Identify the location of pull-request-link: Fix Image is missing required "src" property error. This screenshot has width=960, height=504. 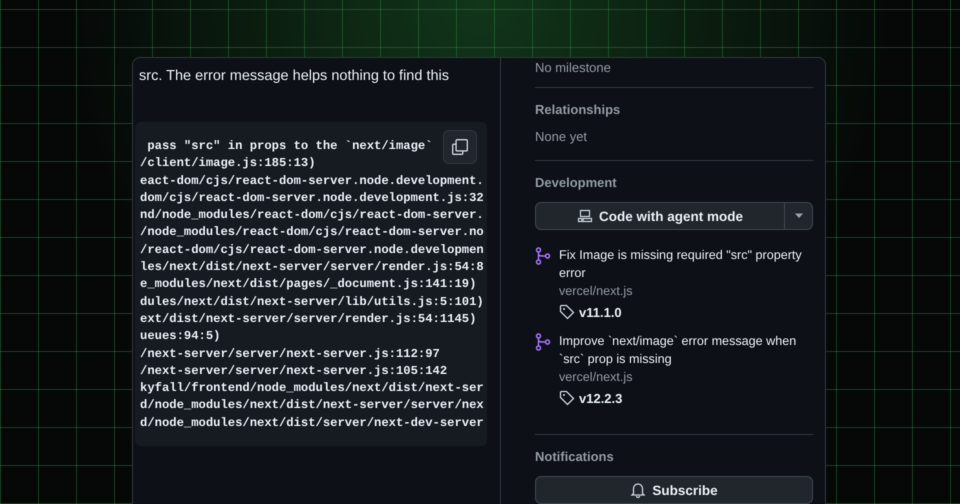
(686, 264).